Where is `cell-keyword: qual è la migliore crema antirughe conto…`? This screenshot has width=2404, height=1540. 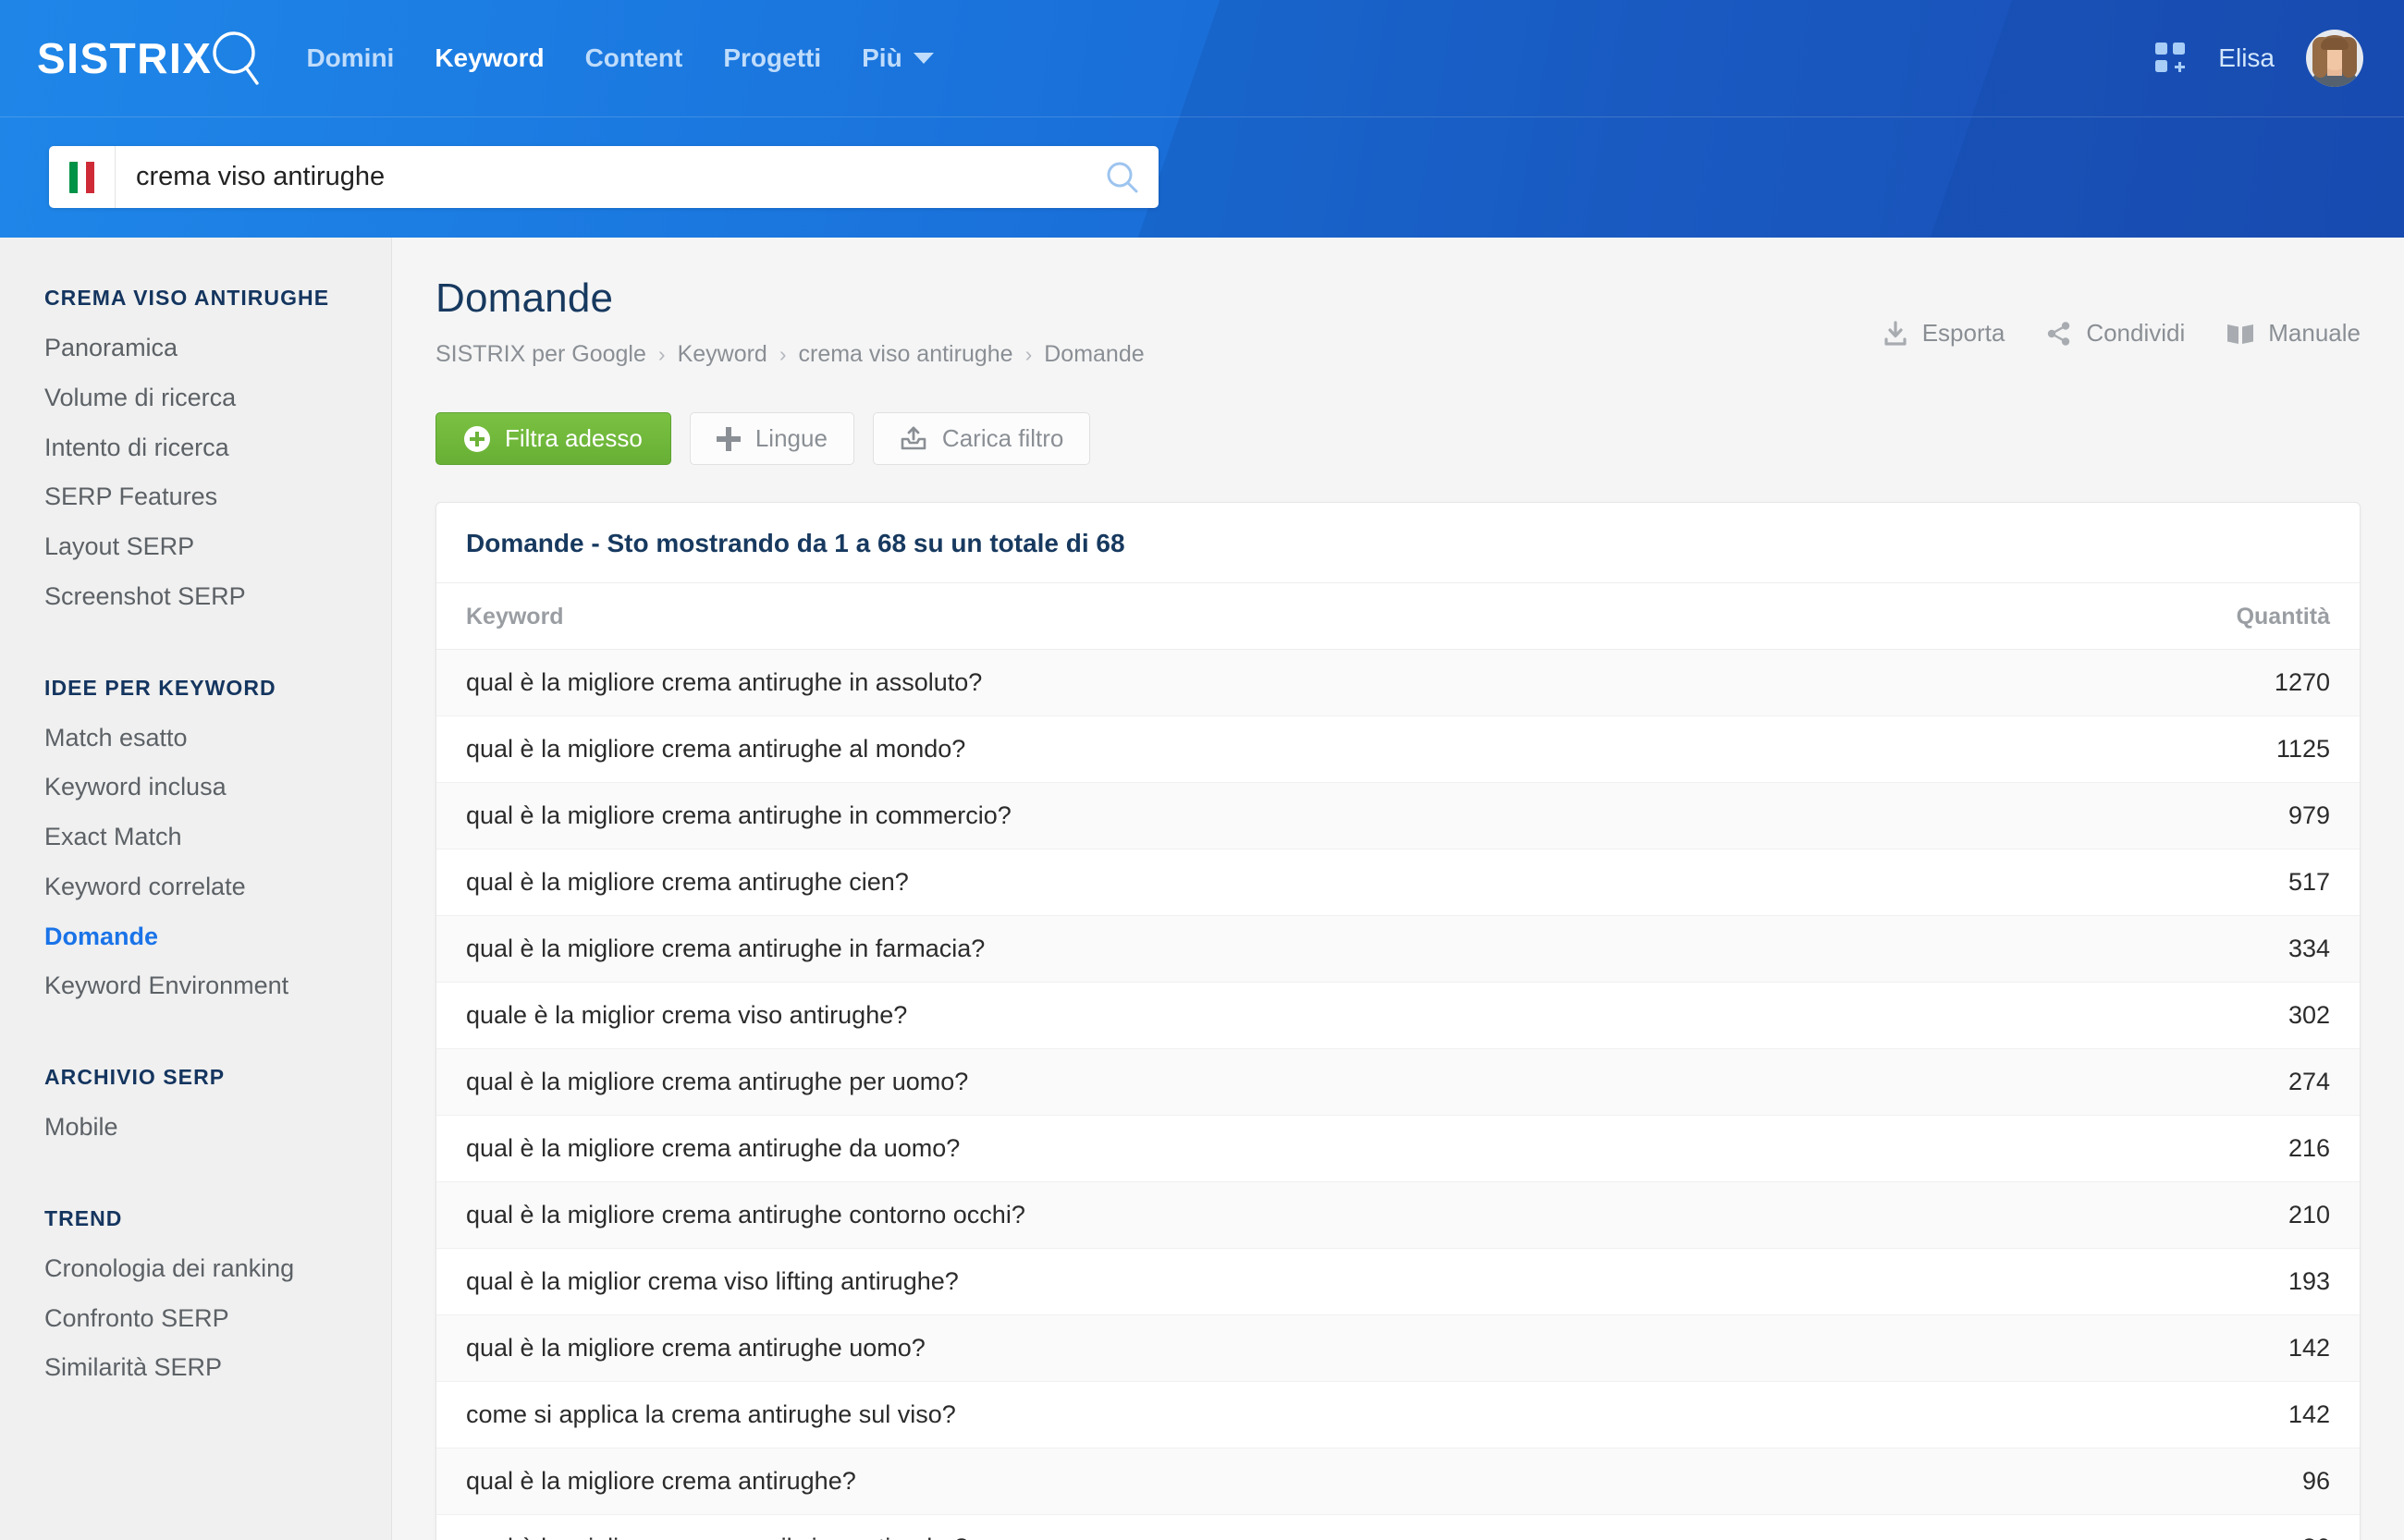 cell-keyword: qual è la migliore crema antirughe conto… is located at coordinates (1263, 1215).